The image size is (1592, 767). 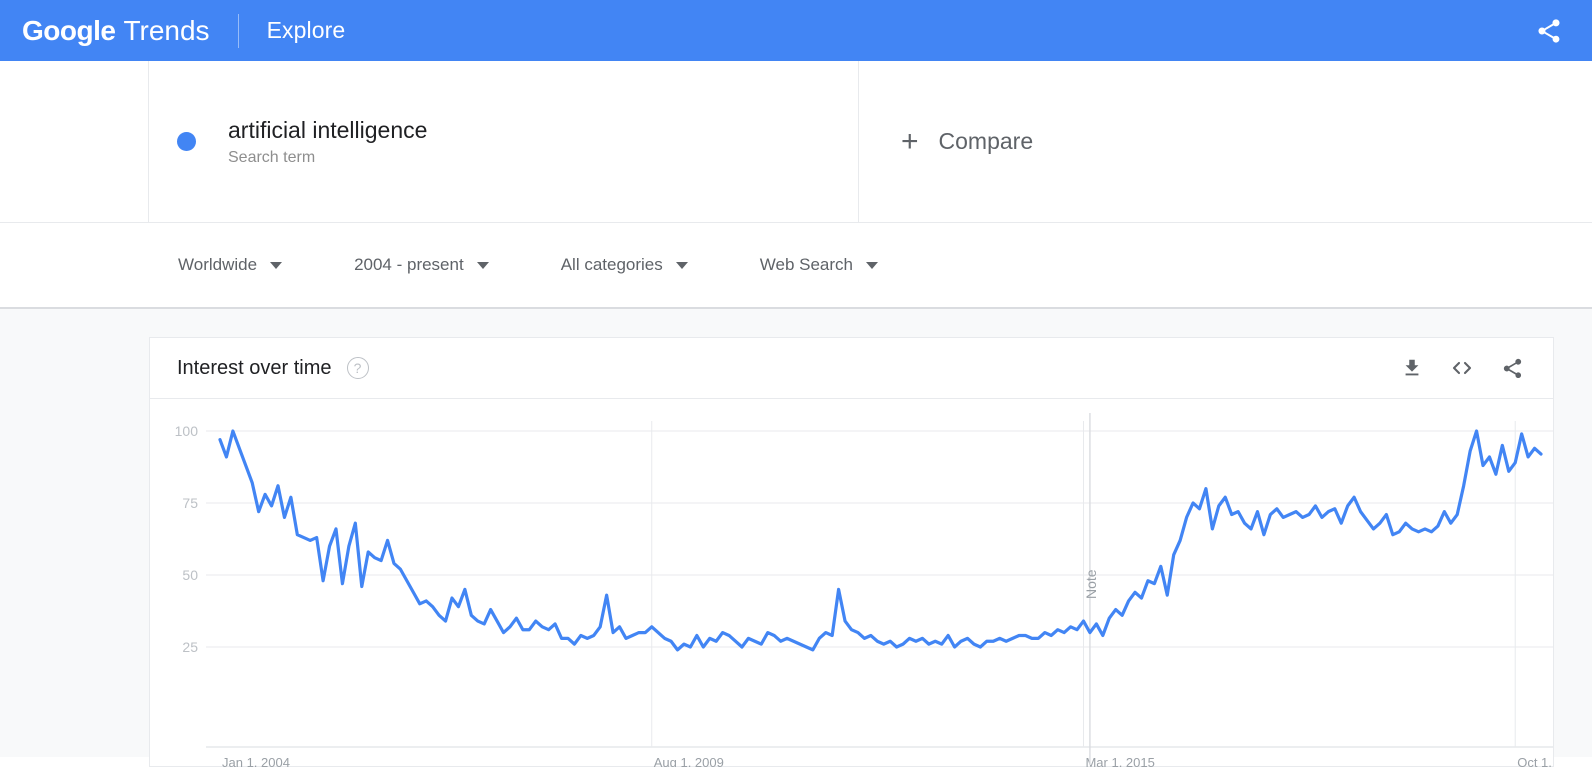 I want to click on search-term-text: artificial intelligence Search term, so click(x=327, y=142).